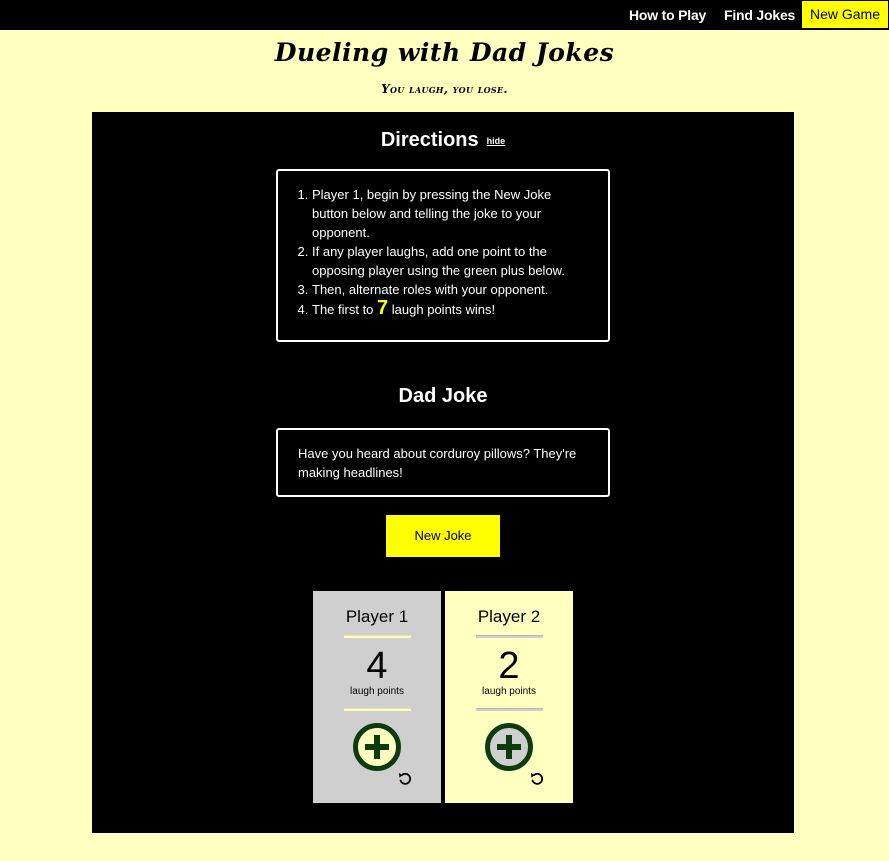 The height and width of the screenshot is (861, 889). What do you see at coordinates (509, 616) in the screenshot?
I see `player-2-name: Player 2` at bounding box center [509, 616].